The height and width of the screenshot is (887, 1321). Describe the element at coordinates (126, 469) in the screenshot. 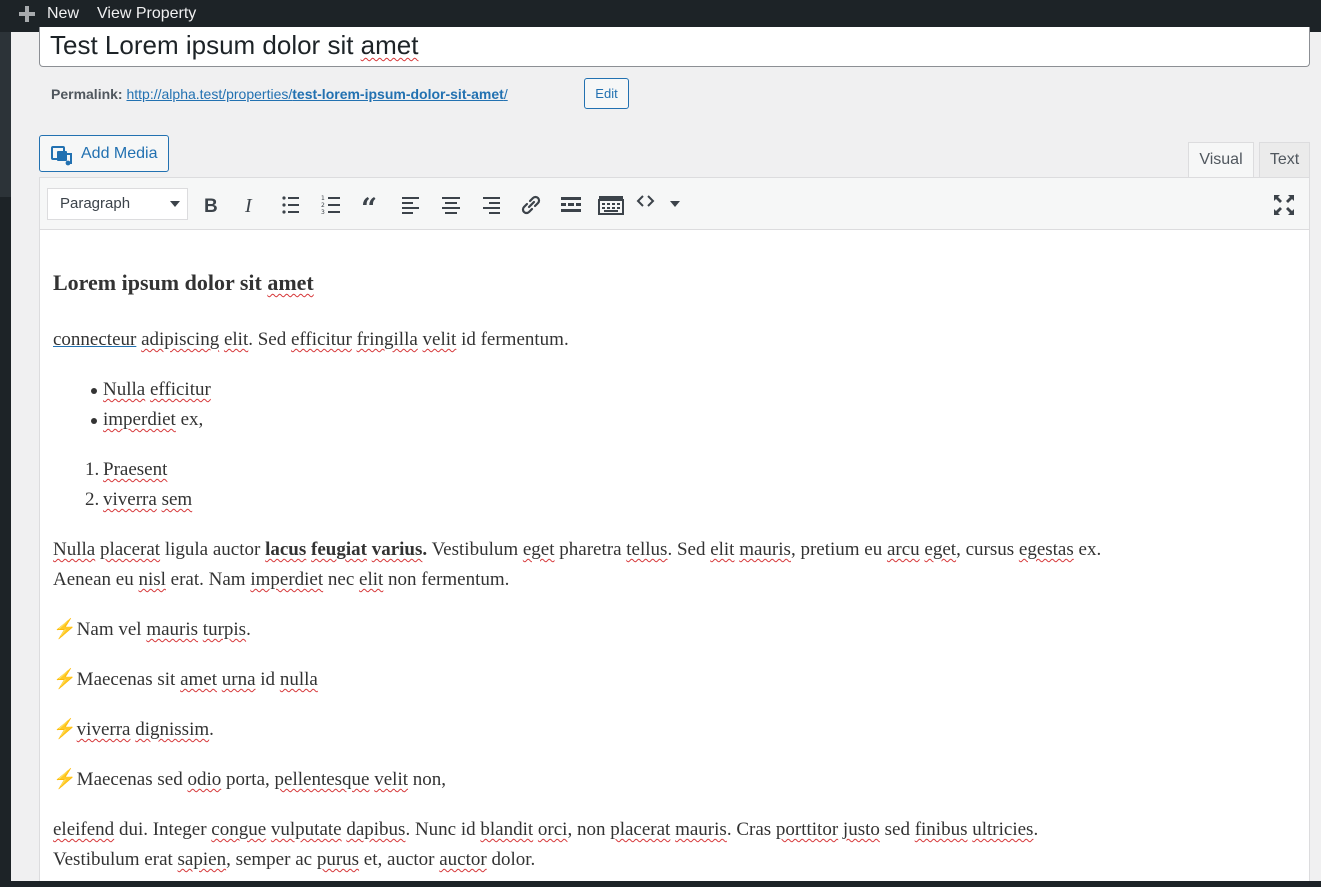

I see `list-item: 1. Praesent` at that location.